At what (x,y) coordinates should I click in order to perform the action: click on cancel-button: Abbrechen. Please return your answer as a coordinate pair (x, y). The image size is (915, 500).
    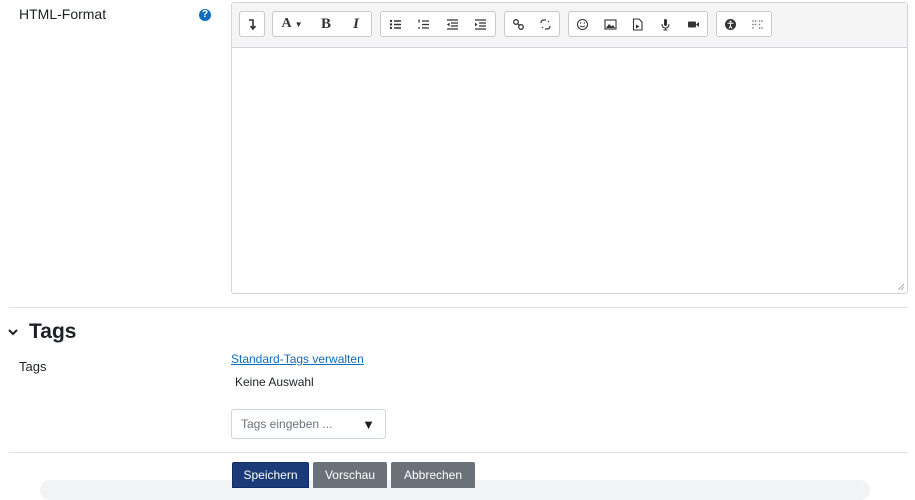
    Looking at the image, I should click on (433, 475).